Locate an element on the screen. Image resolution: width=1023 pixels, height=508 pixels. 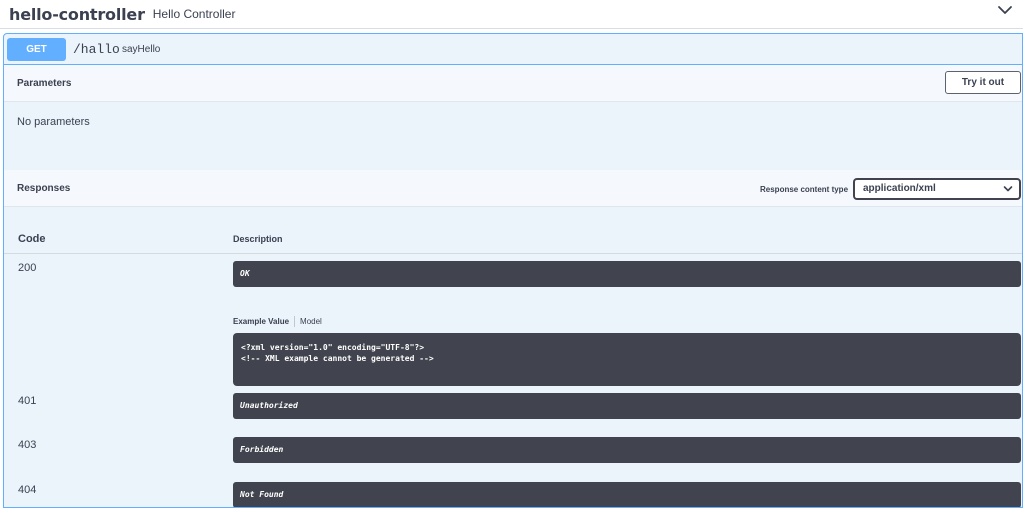
example-tabs: Example Value Model is located at coordinates (277, 321).